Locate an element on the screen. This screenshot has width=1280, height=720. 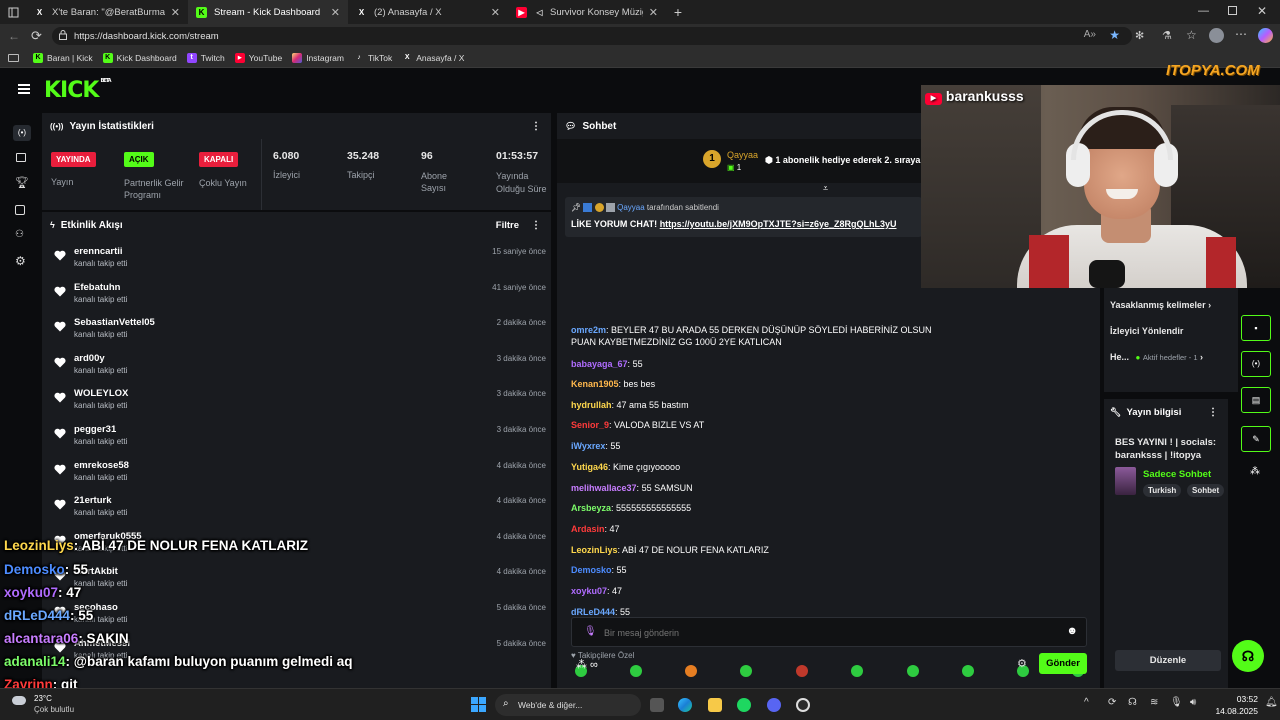
settings-gear-icon: ⚙ is located at coordinates (20, 261).